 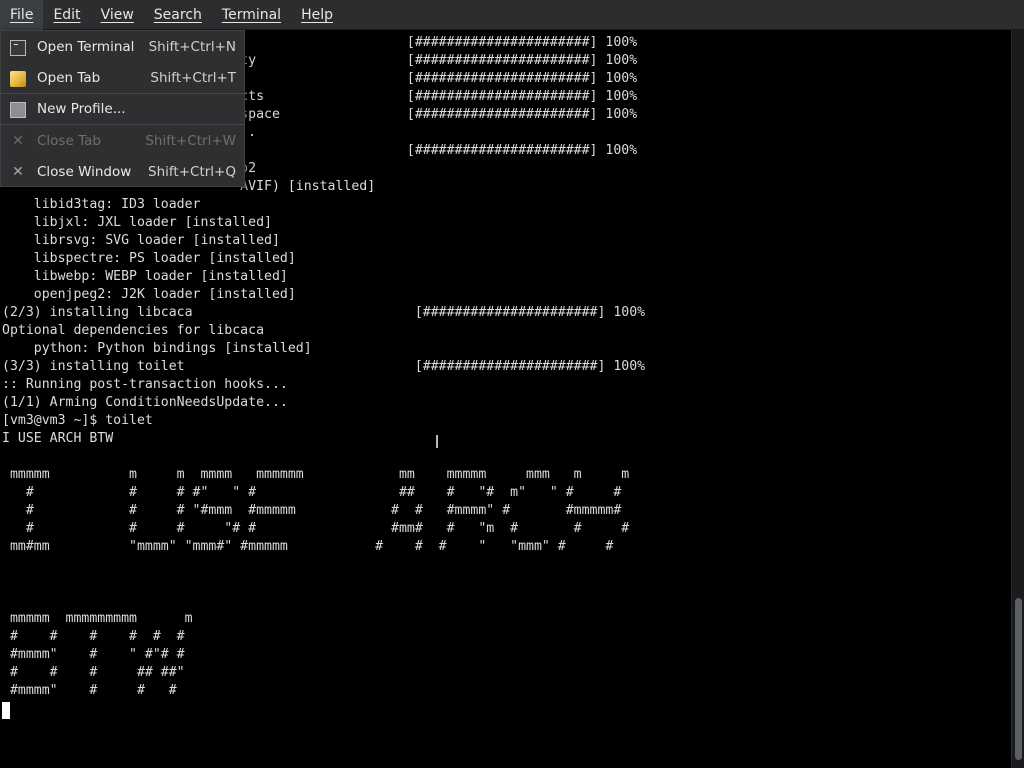 What do you see at coordinates (84, 172) in the screenshot?
I see `close-window-label: Close Window` at bounding box center [84, 172].